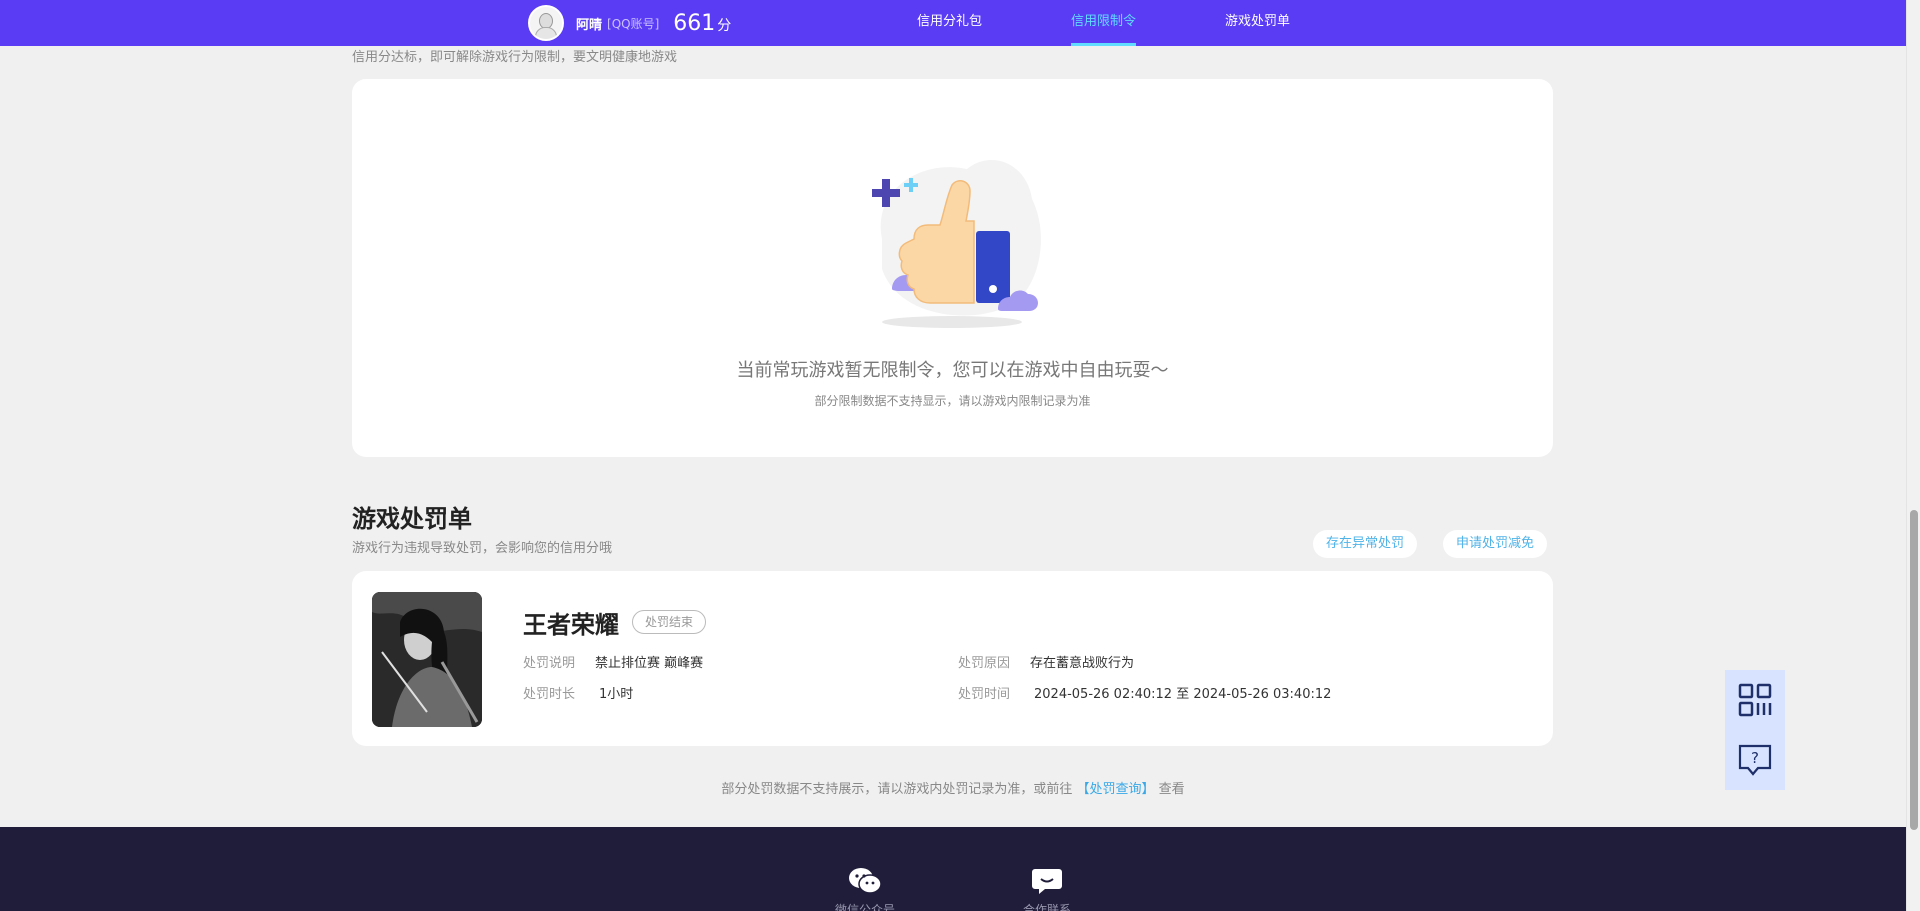 The image size is (1920, 911). What do you see at coordinates (669, 622) in the screenshot?
I see `penalty-status-badge: 处罚结束` at bounding box center [669, 622].